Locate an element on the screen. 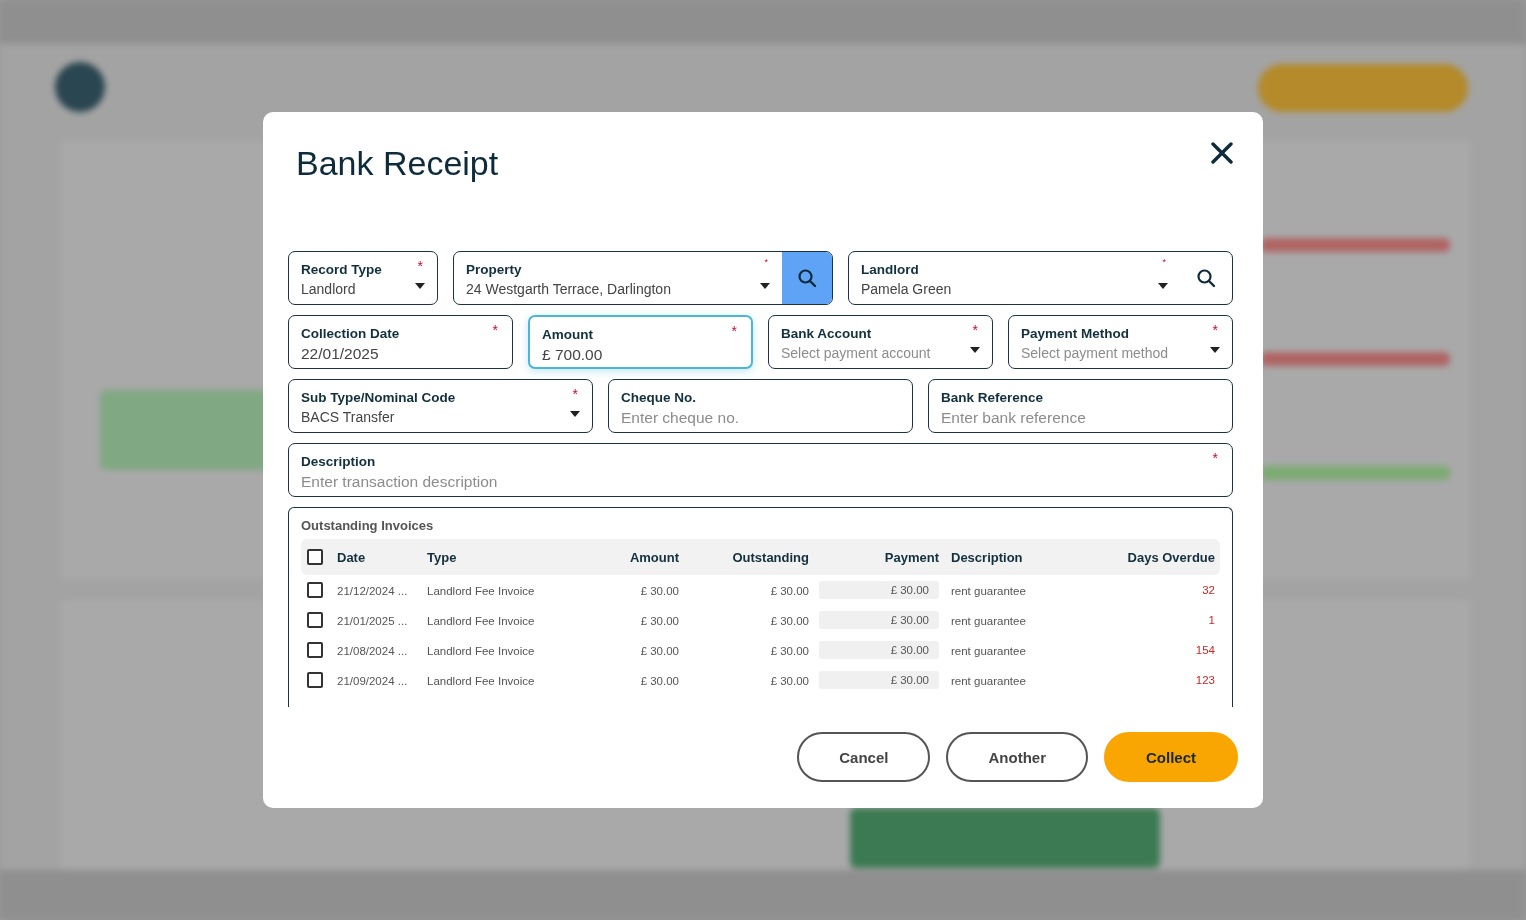  field-label: Record Type is located at coordinates (341, 269).